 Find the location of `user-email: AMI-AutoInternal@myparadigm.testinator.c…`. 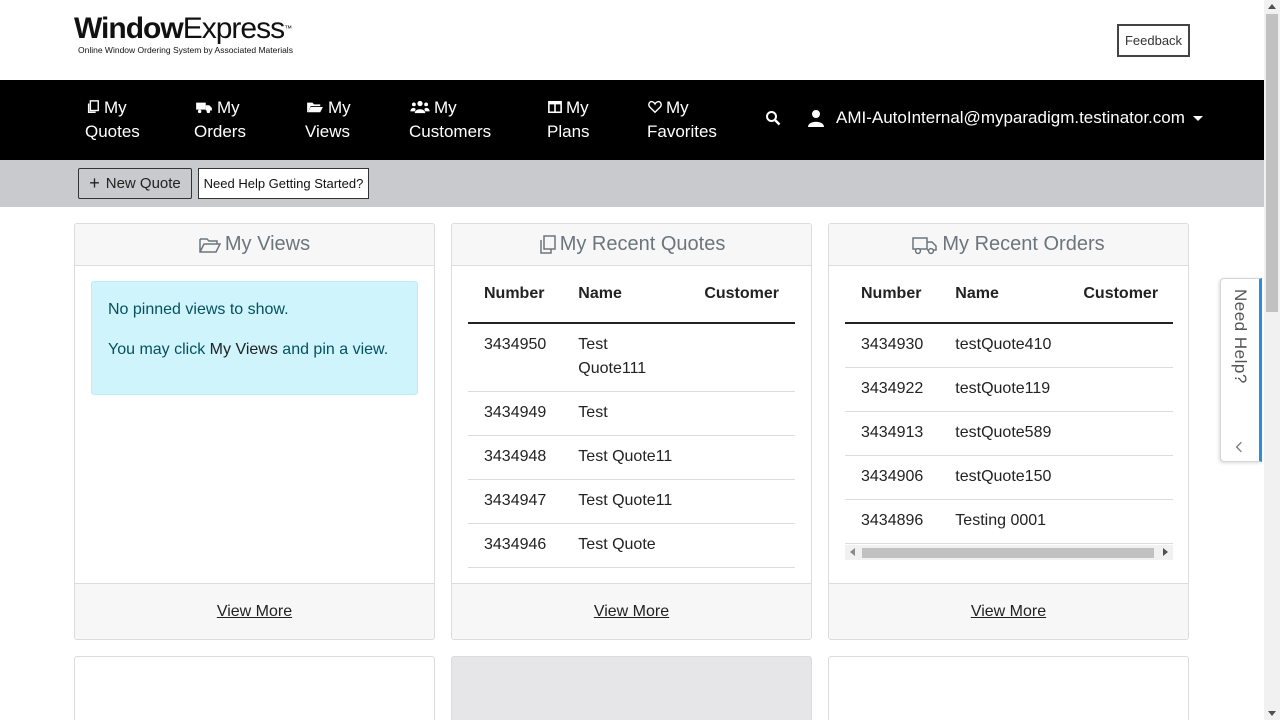

user-email: AMI-AutoInternal@myparadigm.testinator.c… is located at coordinates (1010, 117).